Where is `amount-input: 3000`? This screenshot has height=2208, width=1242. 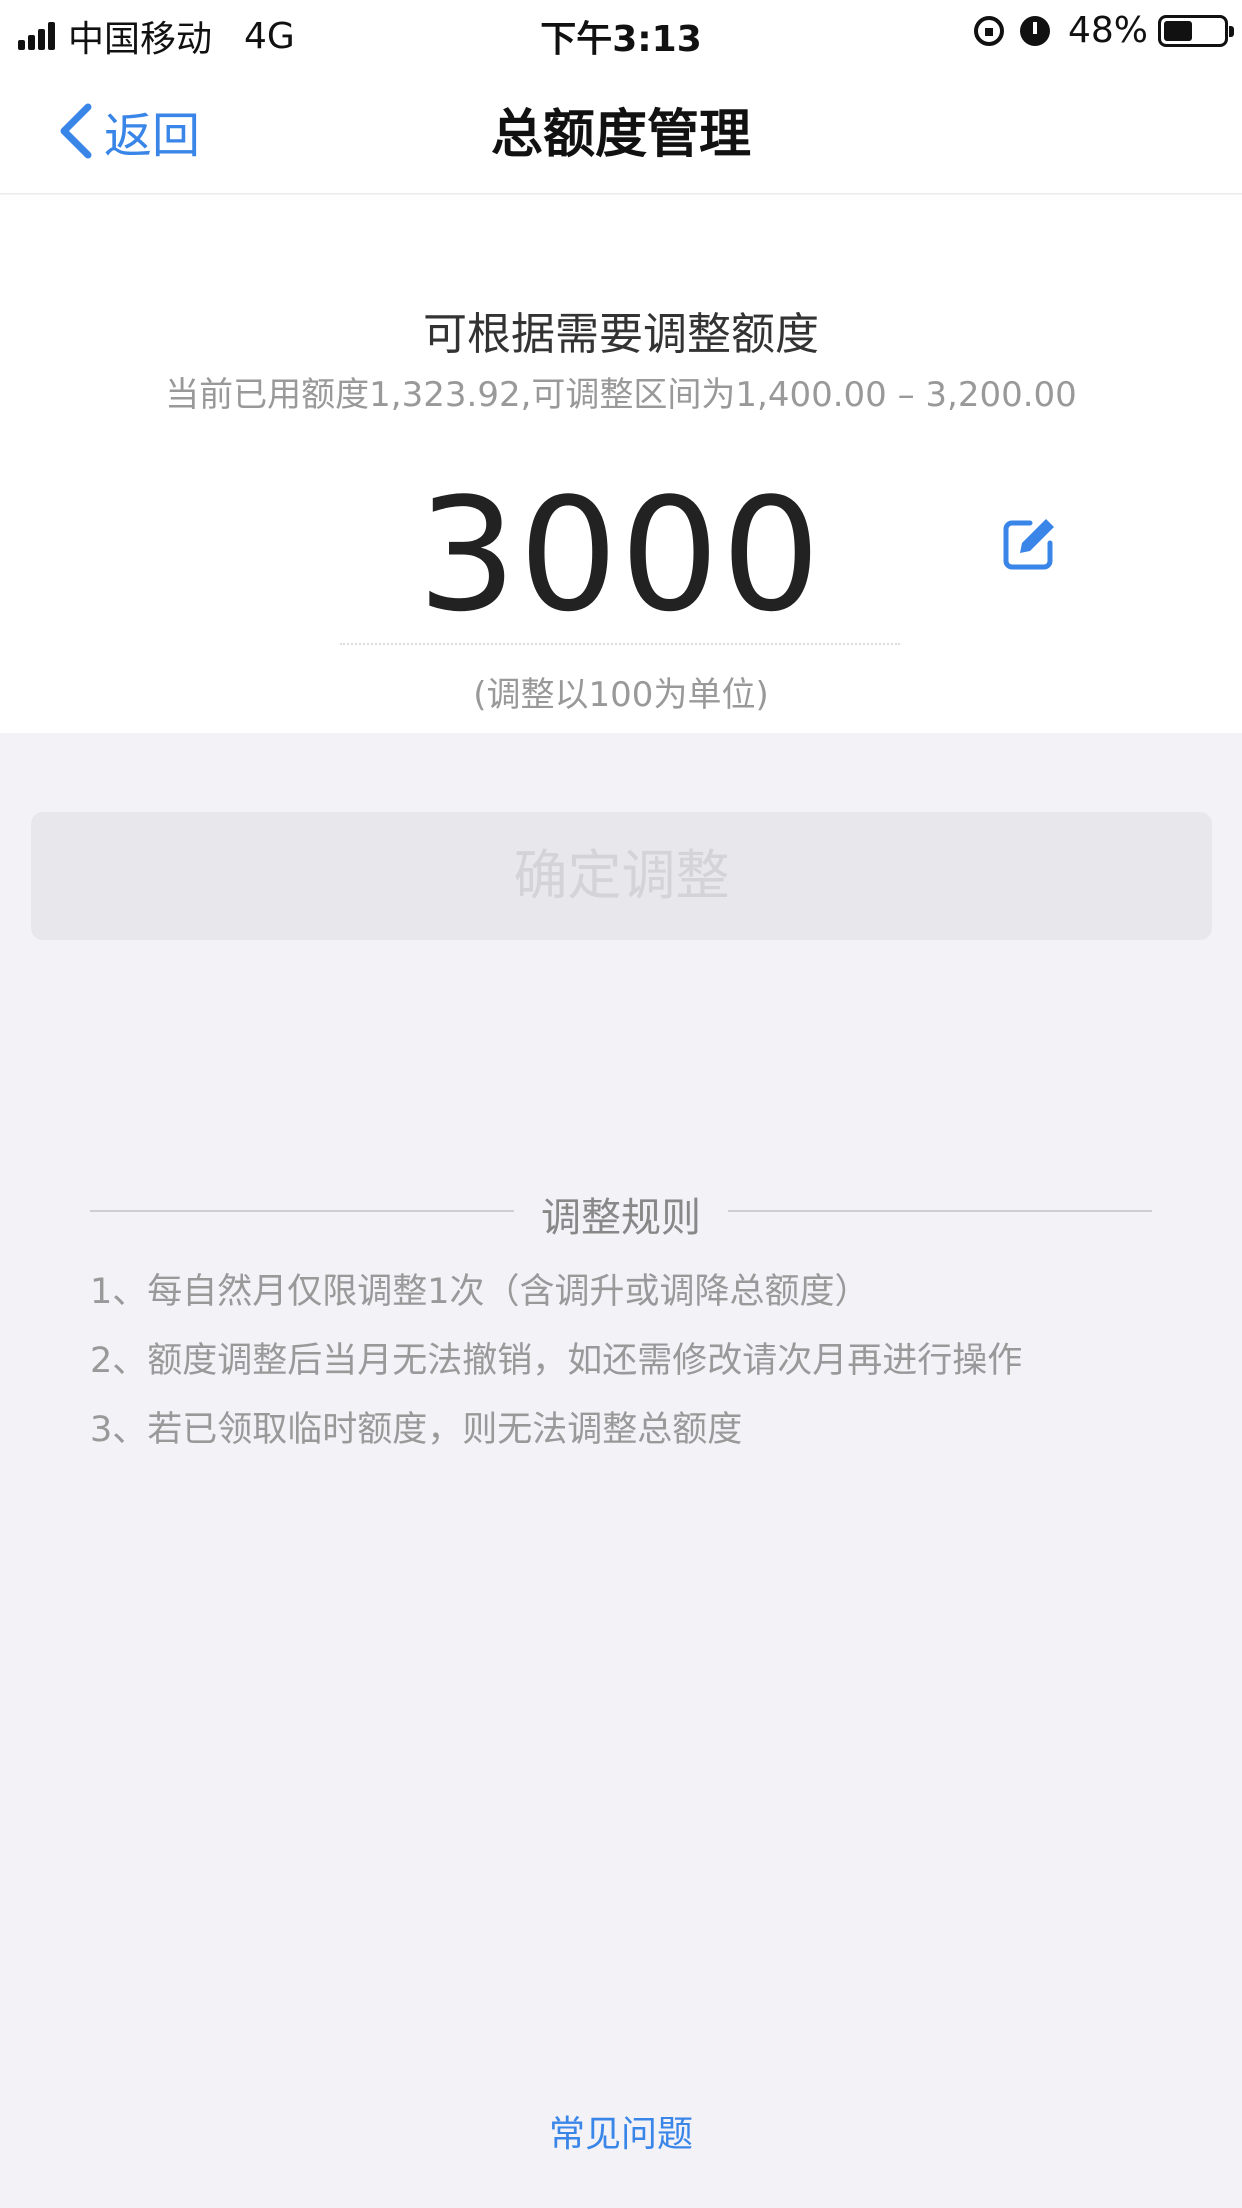 amount-input: 3000 is located at coordinates (620, 555).